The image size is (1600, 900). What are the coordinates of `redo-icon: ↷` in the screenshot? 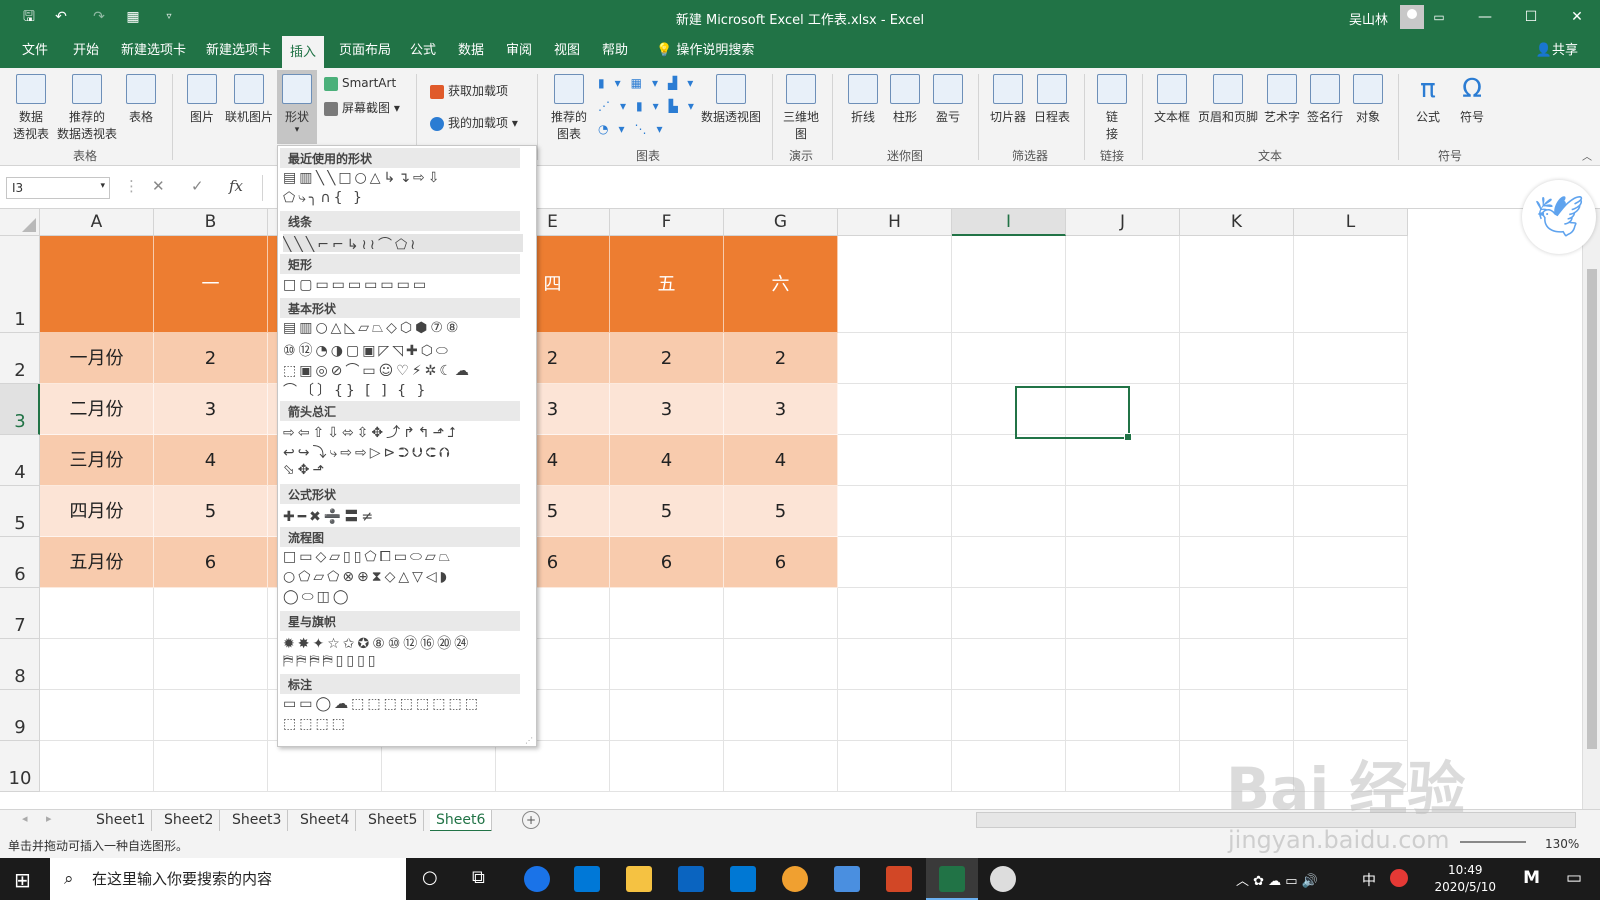 It's located at (99, 17).